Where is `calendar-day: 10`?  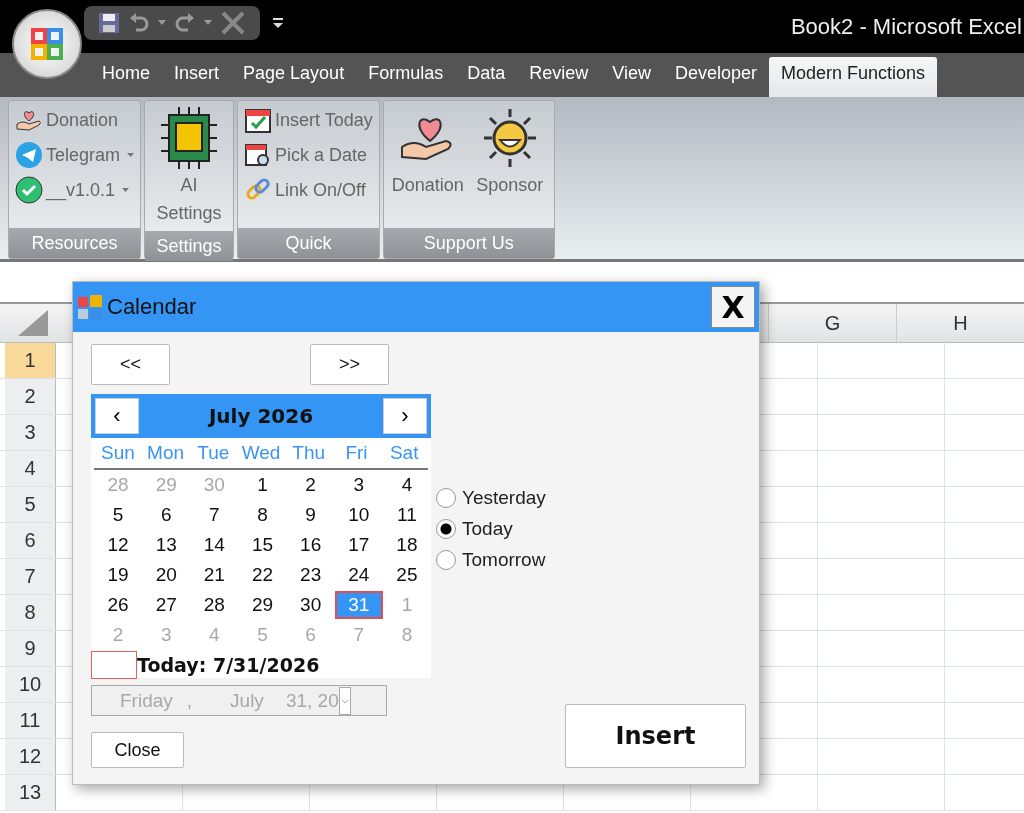
calendar-day: 10 is located at coordinates (358, 515).